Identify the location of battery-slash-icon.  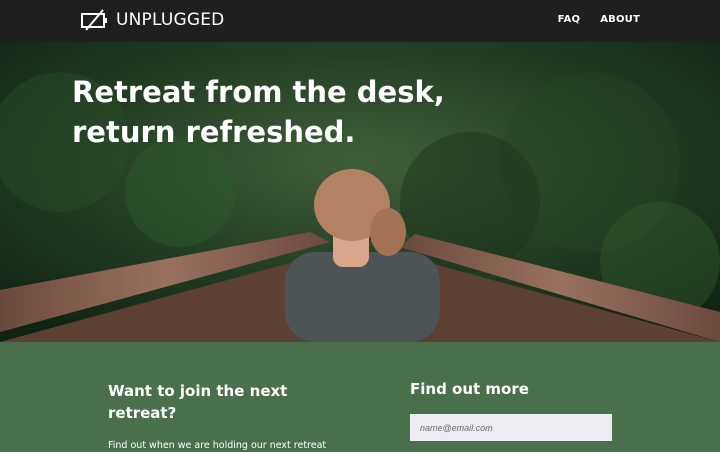
(95, 20).